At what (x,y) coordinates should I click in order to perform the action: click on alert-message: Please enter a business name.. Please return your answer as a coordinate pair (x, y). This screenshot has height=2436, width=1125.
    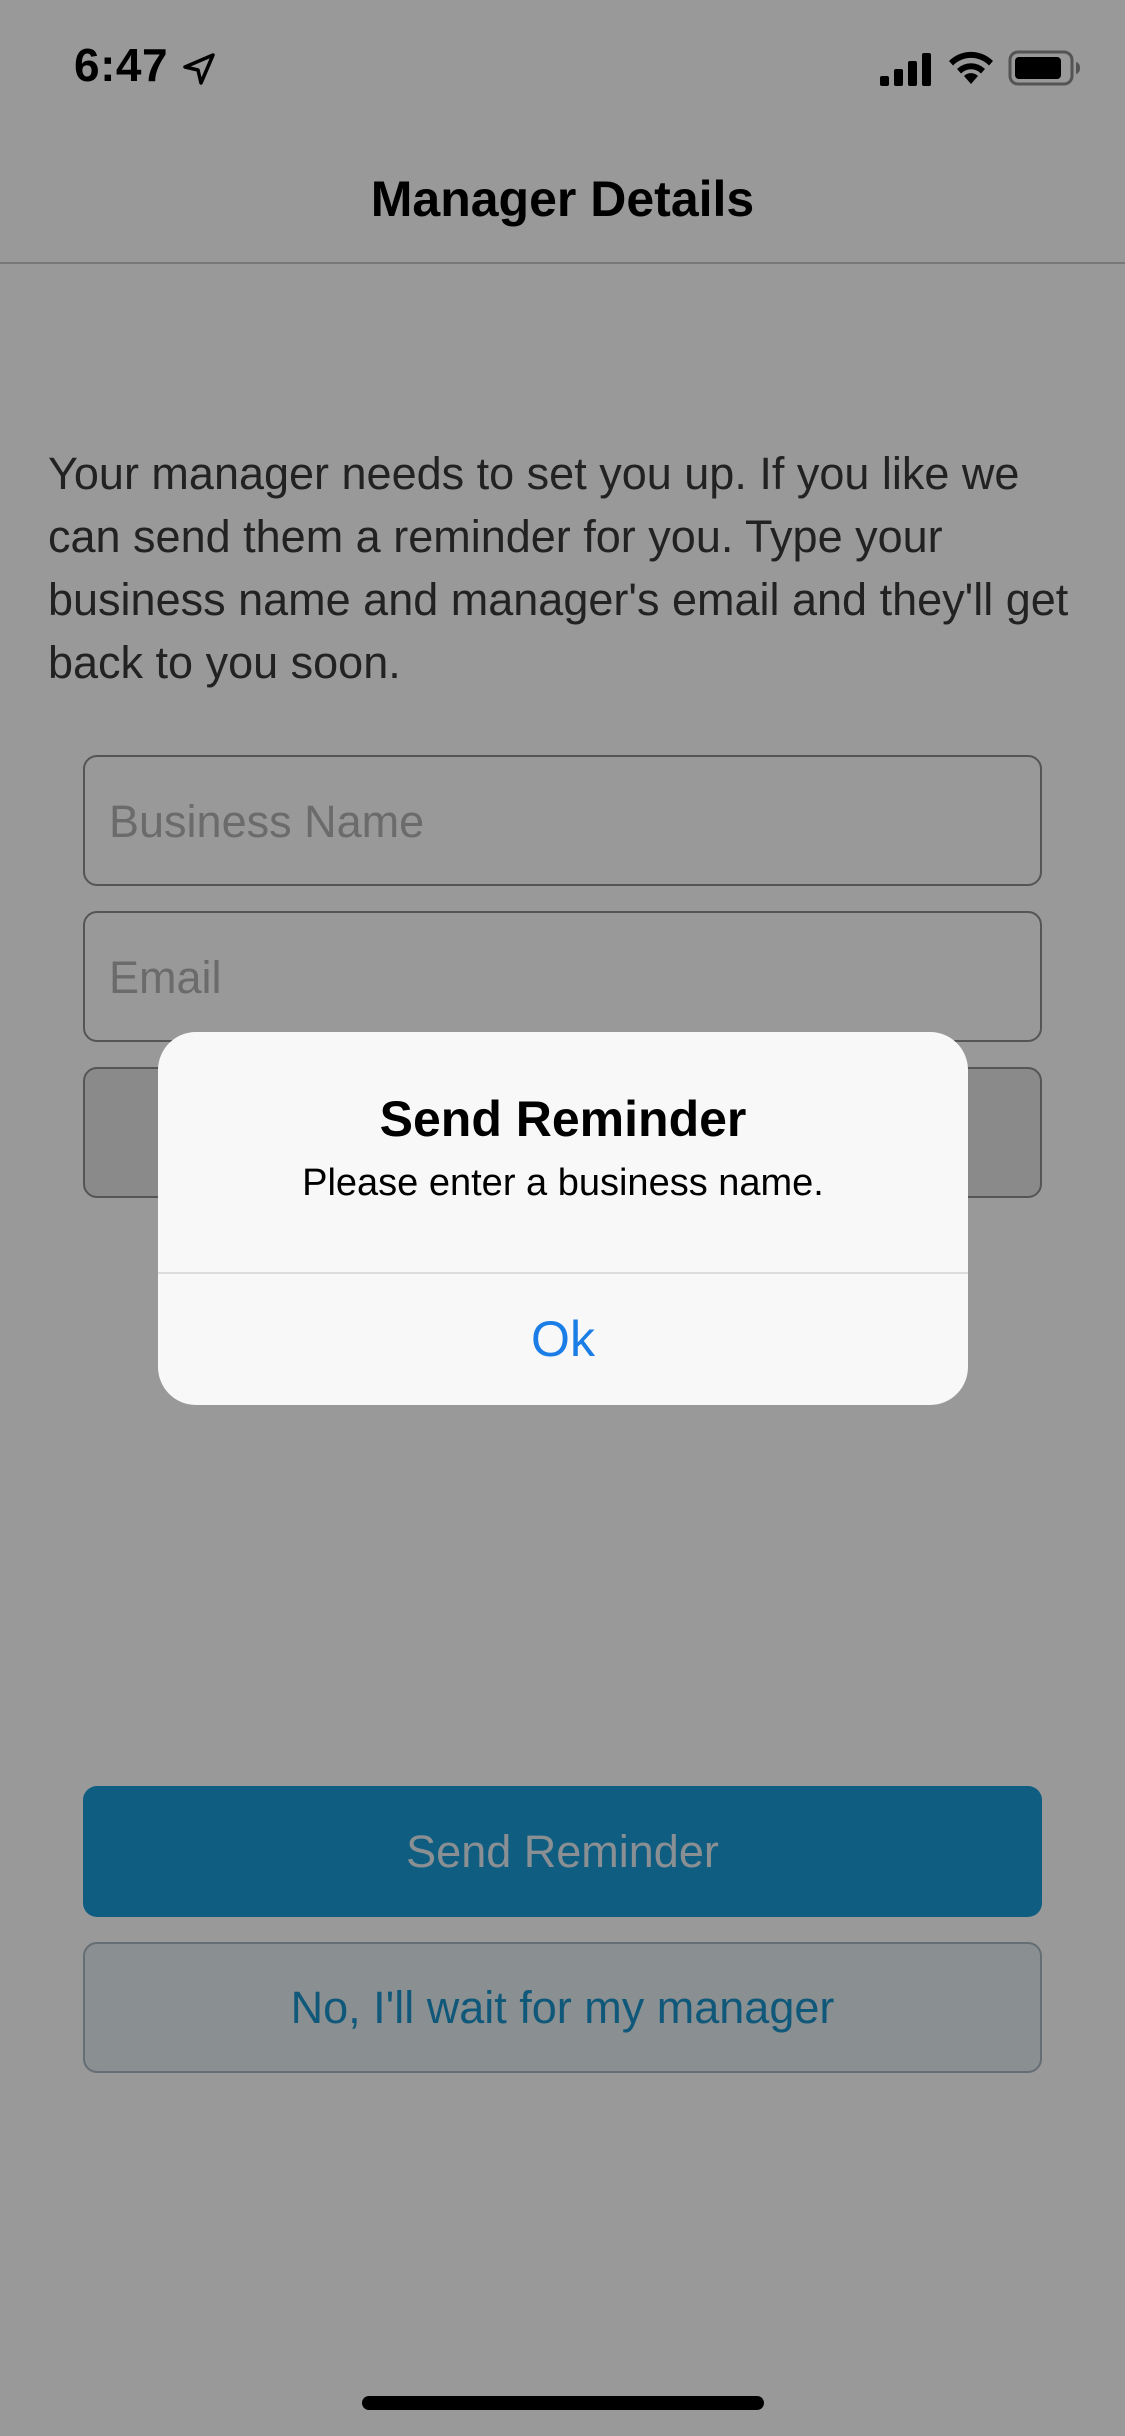
    Looking at the image, I should click on (563, 1183).